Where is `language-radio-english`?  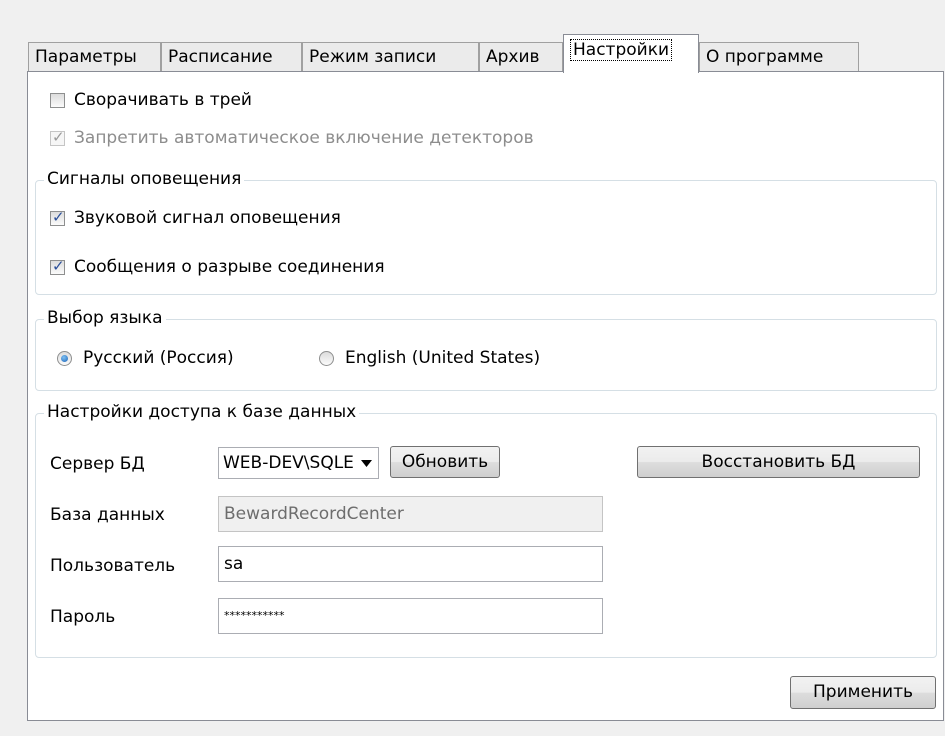 language-radio-english is located at coordinates (326, 358).